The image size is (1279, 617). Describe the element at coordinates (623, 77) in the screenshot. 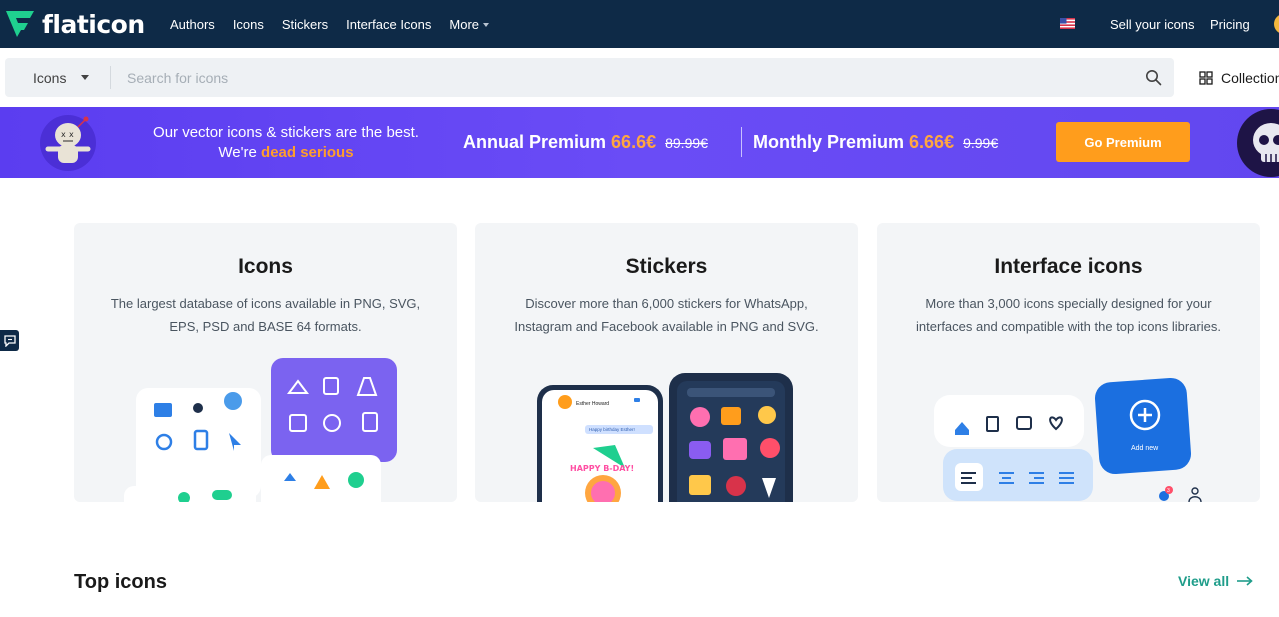

I see `search-input` at that location.